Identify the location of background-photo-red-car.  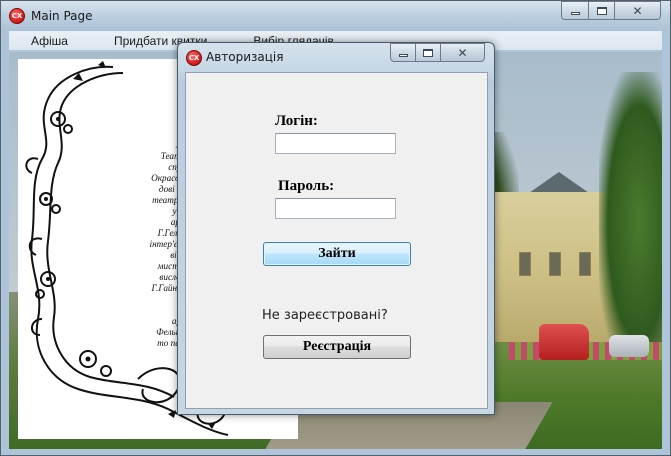
(564, 342).